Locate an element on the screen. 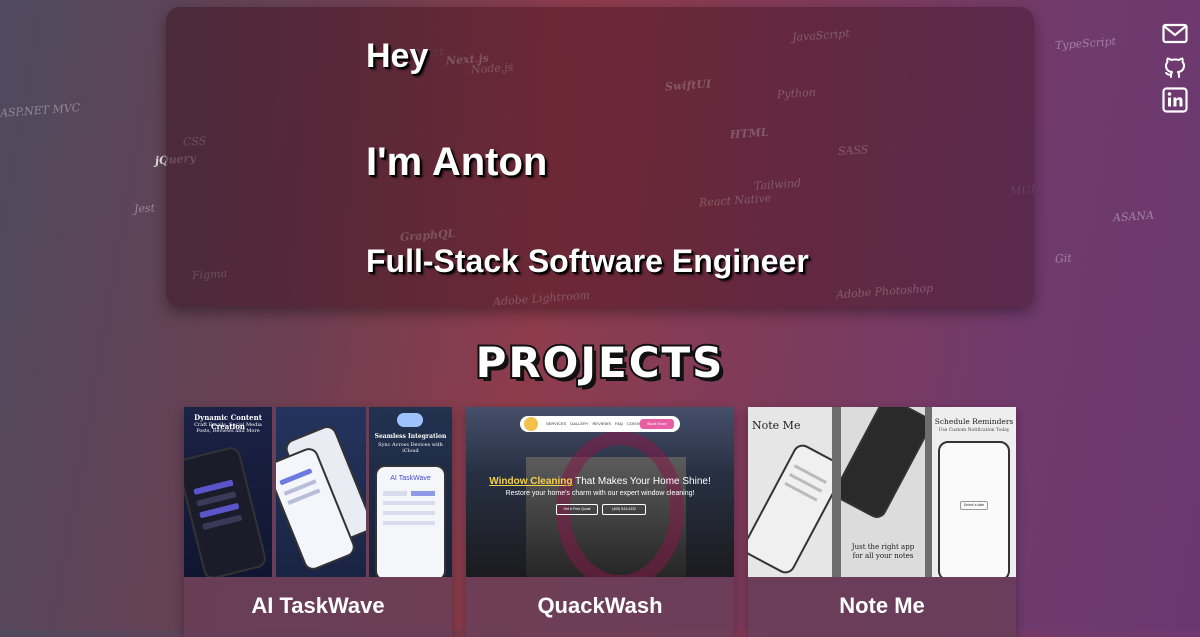 Image resolution: width=1200 pixels, height=637 pixels. projects-heading: PROJECTS is located at coordinates (599, 362).